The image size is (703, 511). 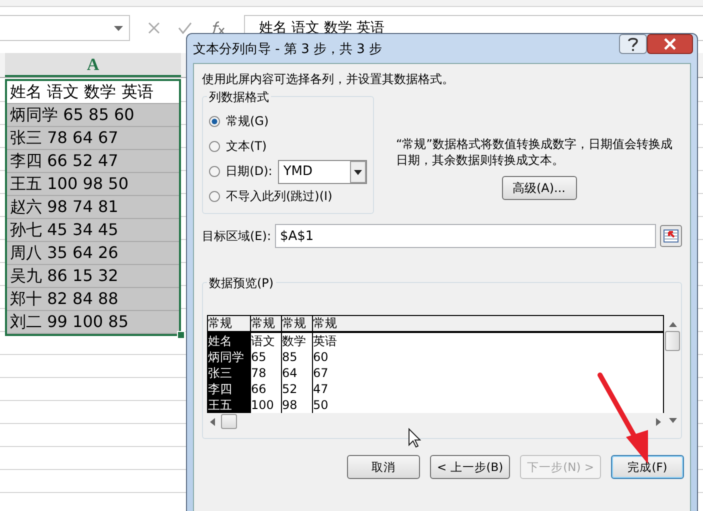 I want to click on preview-cell-text: 67, so click(x=321, y=373).